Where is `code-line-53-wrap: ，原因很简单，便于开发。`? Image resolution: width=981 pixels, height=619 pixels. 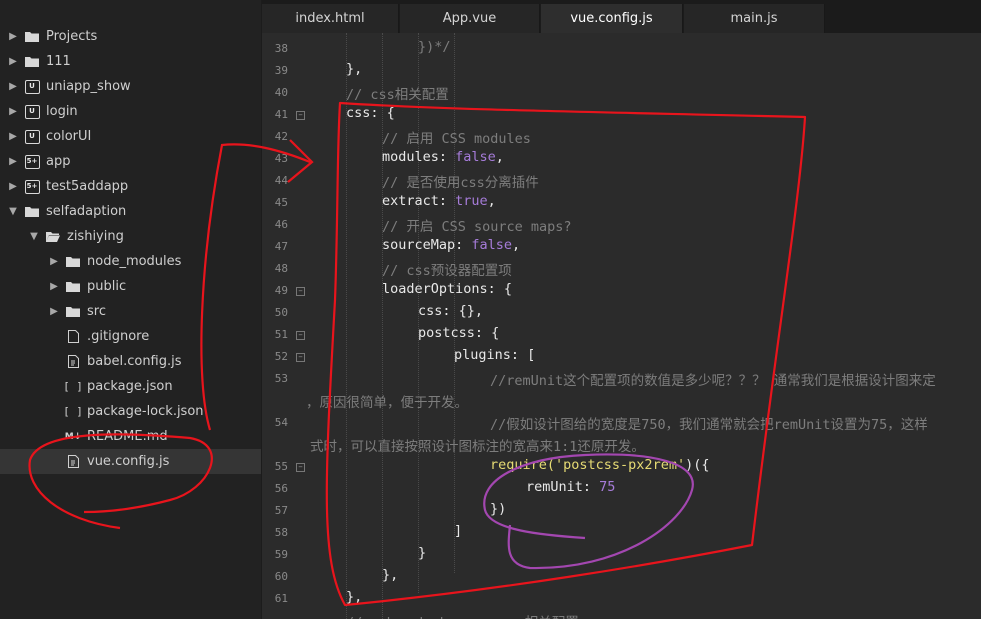 code-line-53-wrap: ，原因很简单，便于开发。 is located at coordinates (387, 403).